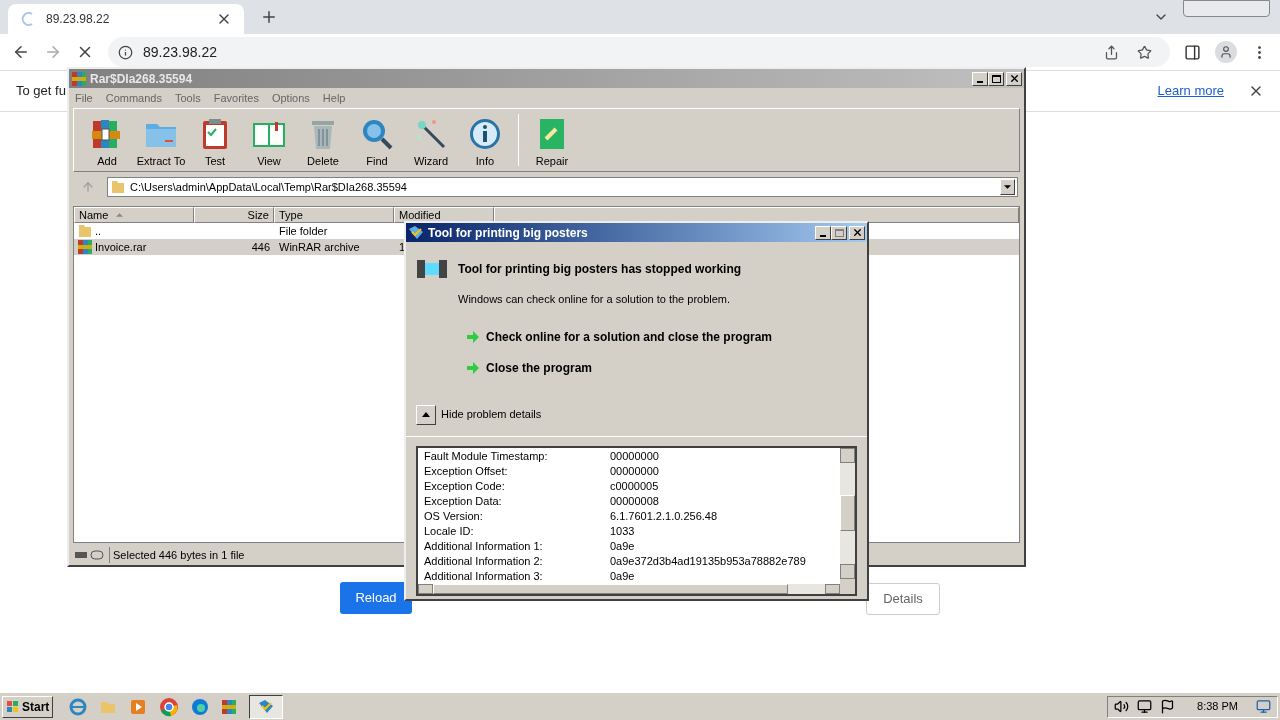 The image size is (1280, 720). Describe the element at coordinates (334, 98) in the screenshot. I see `menu-item: Help` at that location.